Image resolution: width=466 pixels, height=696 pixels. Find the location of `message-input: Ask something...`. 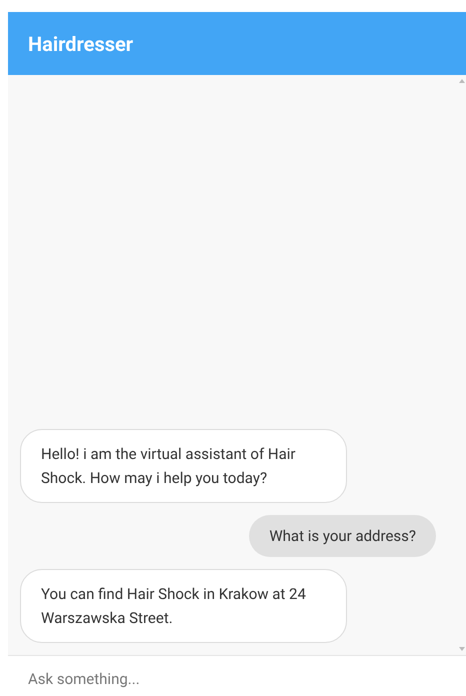

message-input: Ask something... is located at coordinates (237, 680).